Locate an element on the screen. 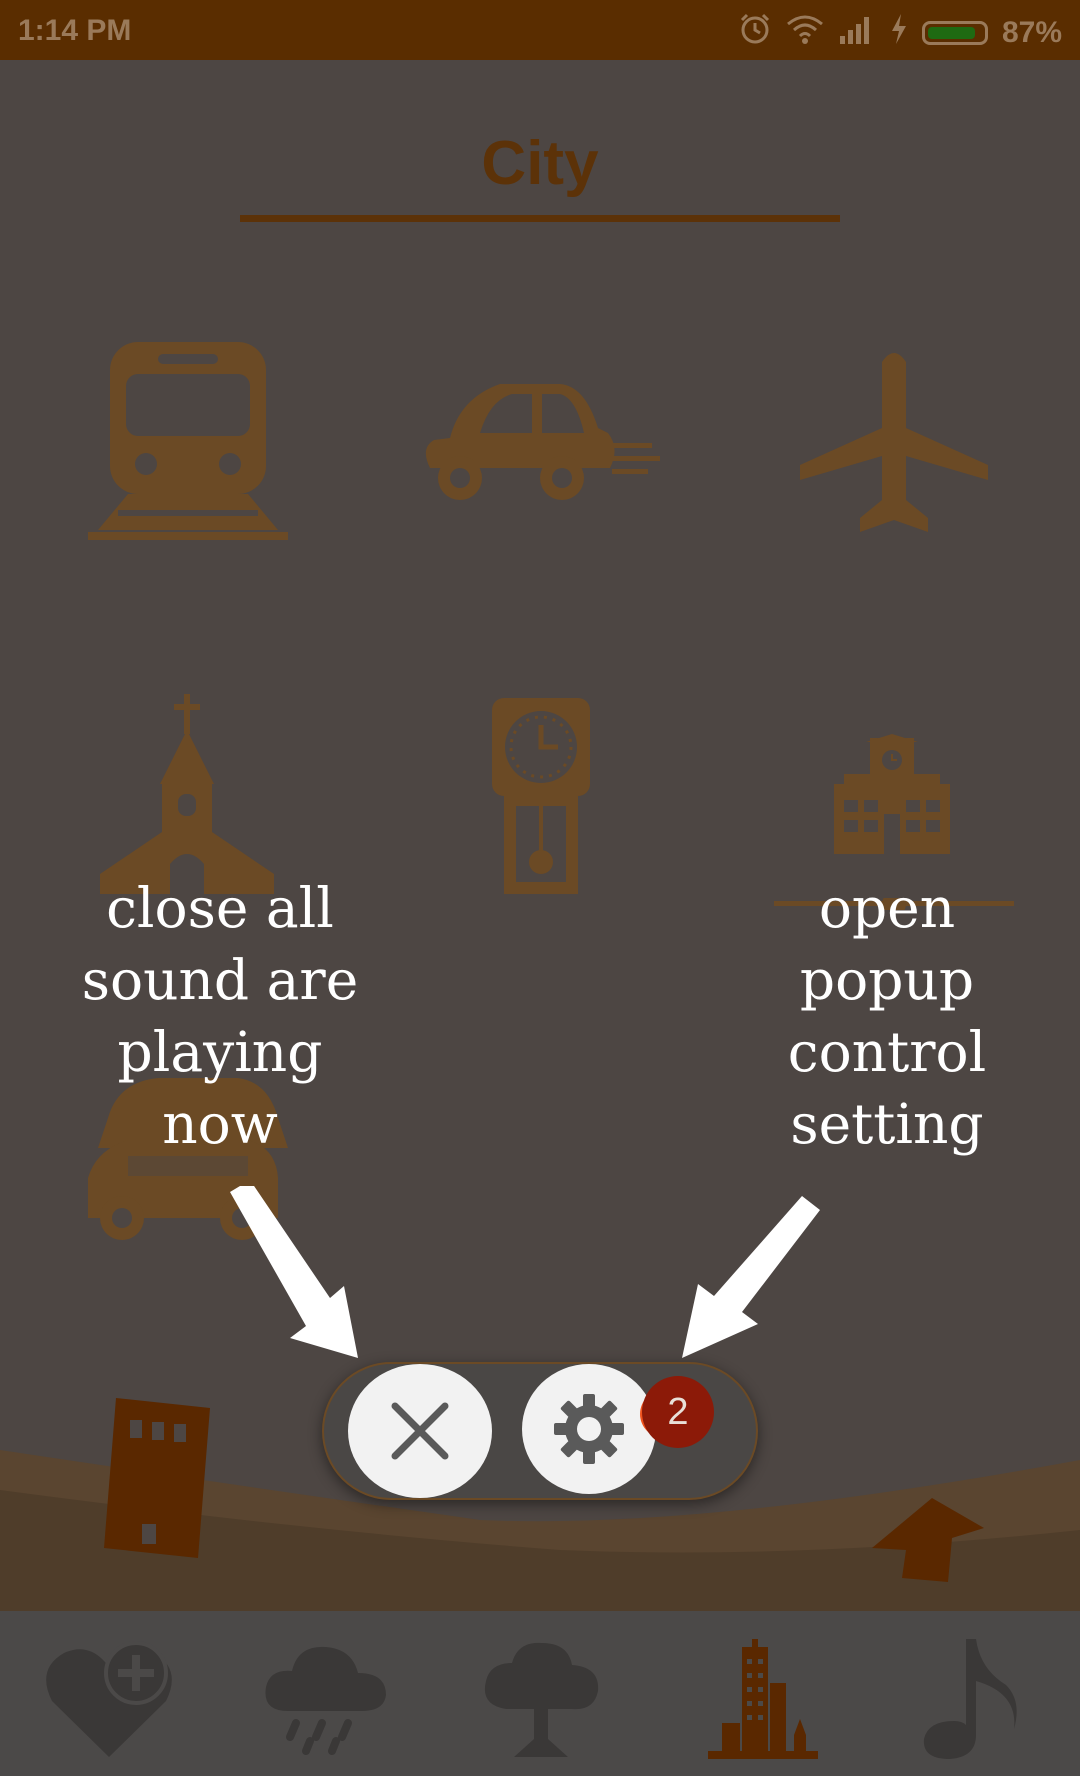  nav-music is located at coordinates (975, 1699).